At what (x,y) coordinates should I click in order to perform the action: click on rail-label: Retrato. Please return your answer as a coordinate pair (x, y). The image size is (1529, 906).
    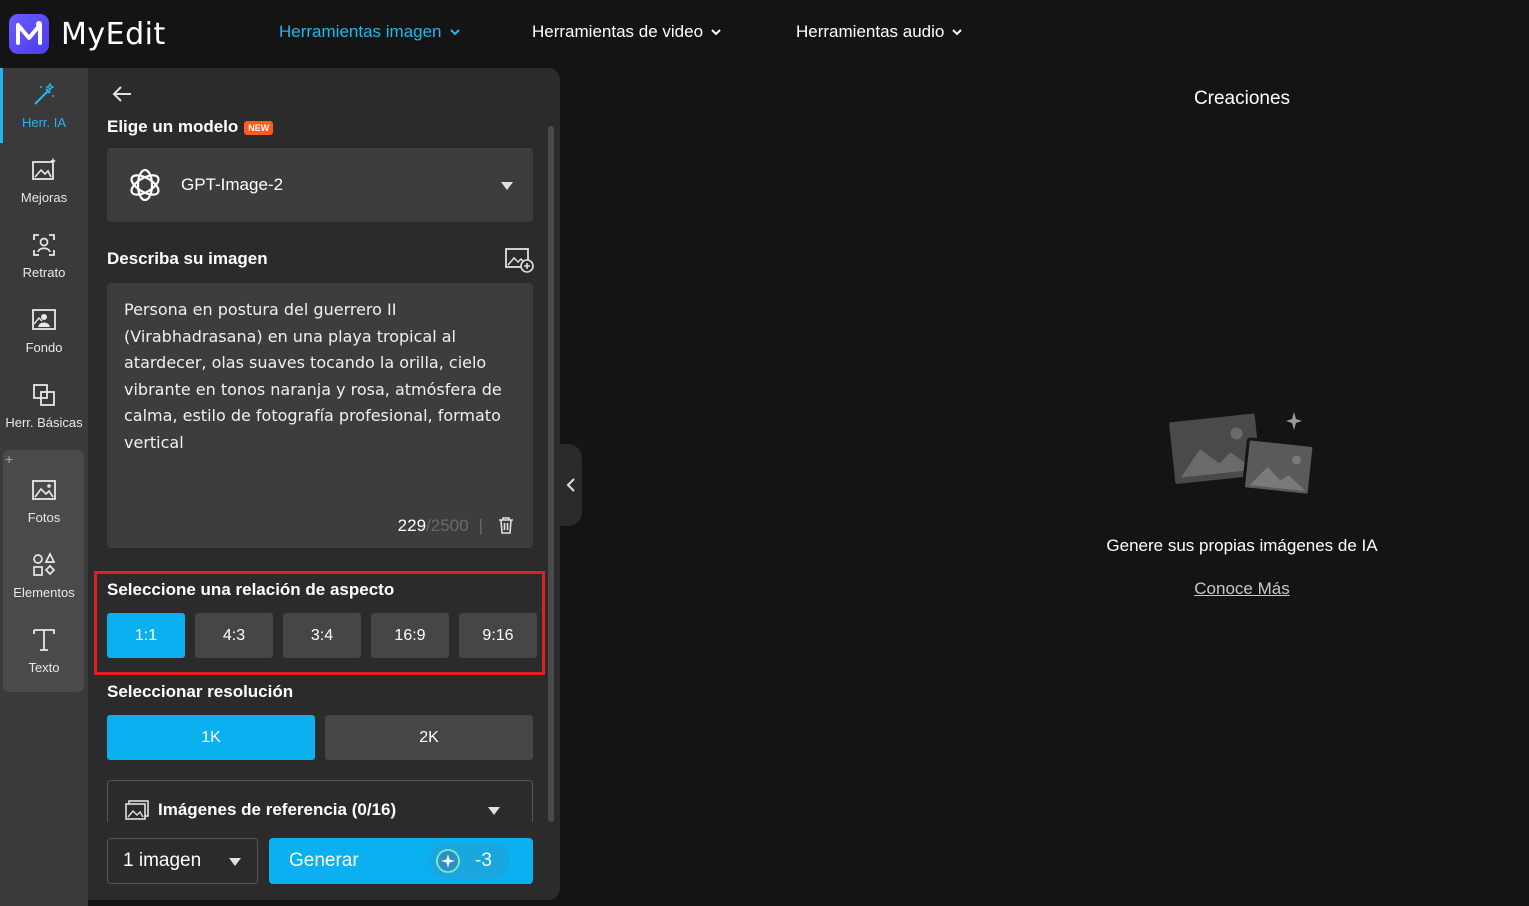
    Looking at the image, I should click on (44, 272).